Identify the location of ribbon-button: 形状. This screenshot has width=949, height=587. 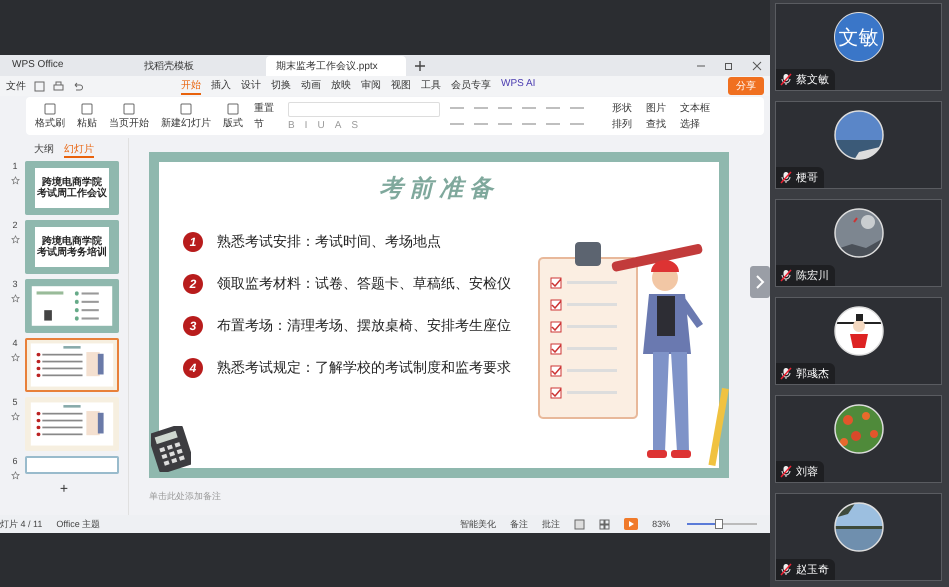
(622, 108).